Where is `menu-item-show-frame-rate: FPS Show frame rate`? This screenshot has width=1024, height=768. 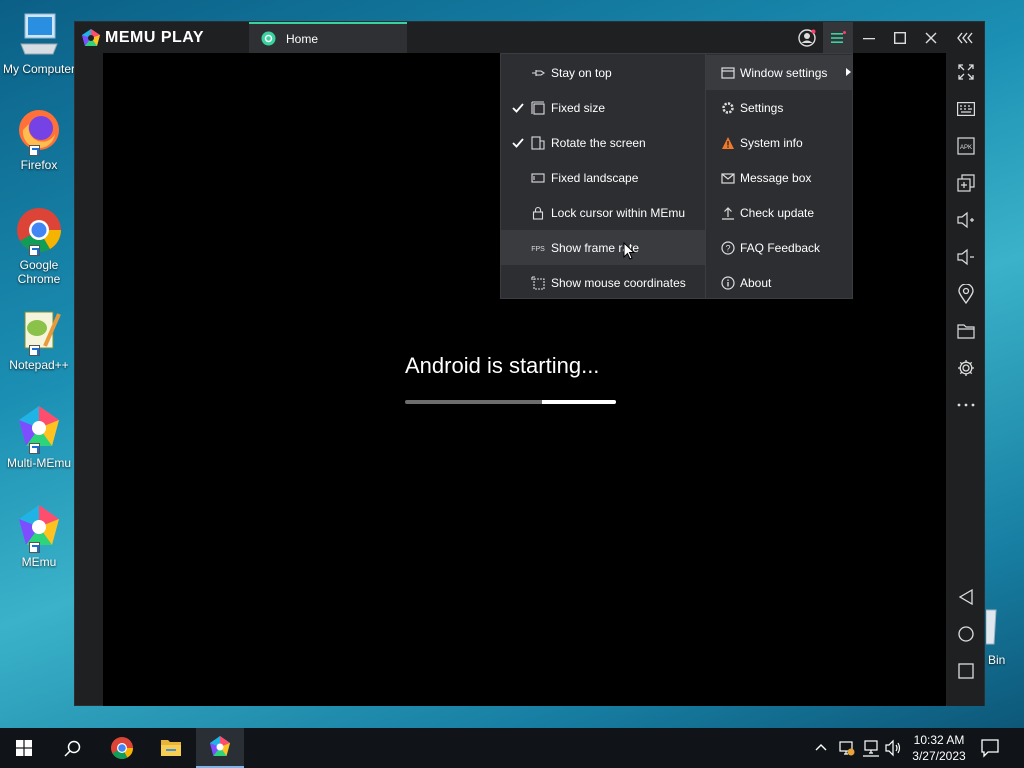 menu-item-show-frame-rate: FPS Show frame rate is located at coordinates (603, 247).